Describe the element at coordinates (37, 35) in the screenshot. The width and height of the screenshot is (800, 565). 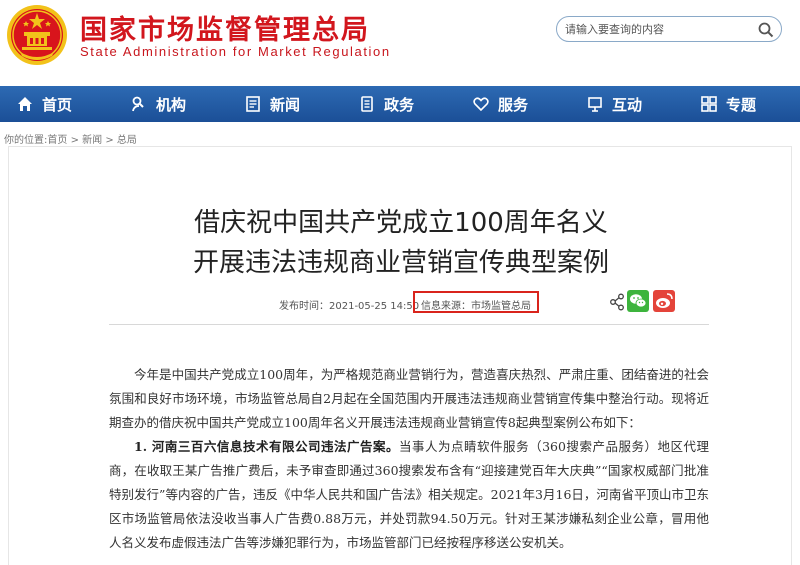
I see `national-emblem-icon` at that location.